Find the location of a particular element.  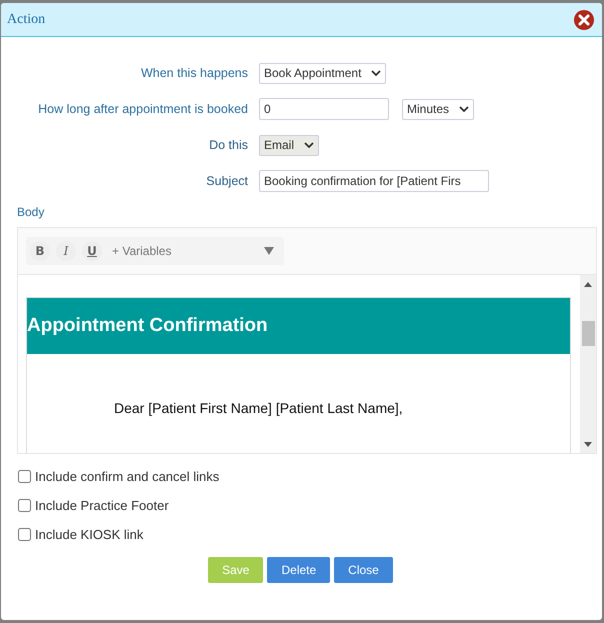

field-label: Subject is located at coordinates (227, 181).